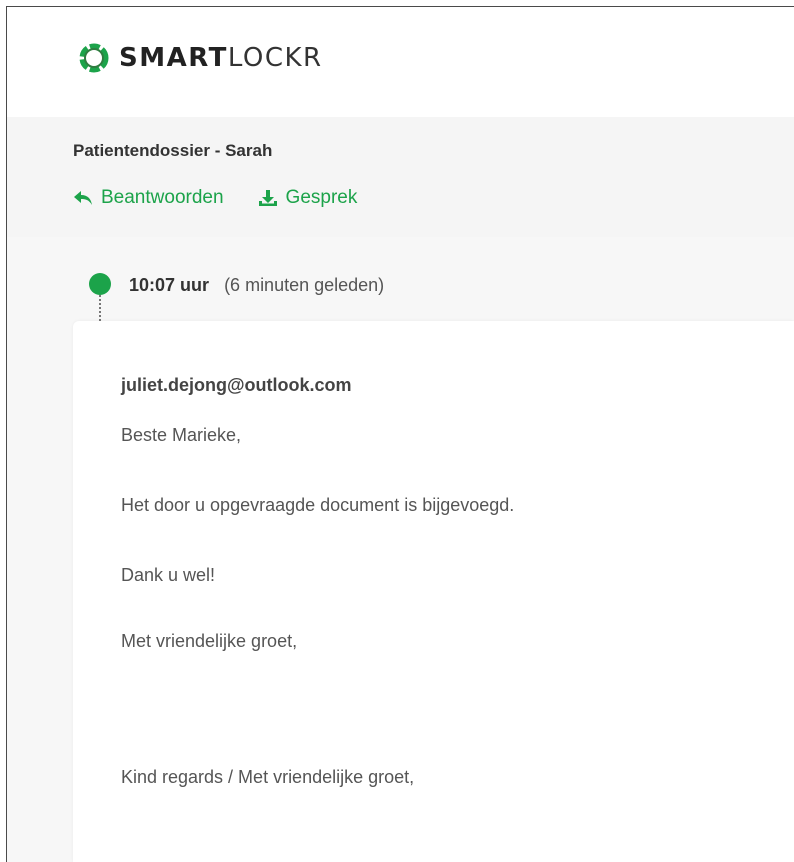 Image resolution: width=794 pixels, height=862 pixels. What do you see at coordinates (236, 385) in the screenshot?
I see `message-sender: juliet.dejong@outlook.com` at bounding box center [236, 385].